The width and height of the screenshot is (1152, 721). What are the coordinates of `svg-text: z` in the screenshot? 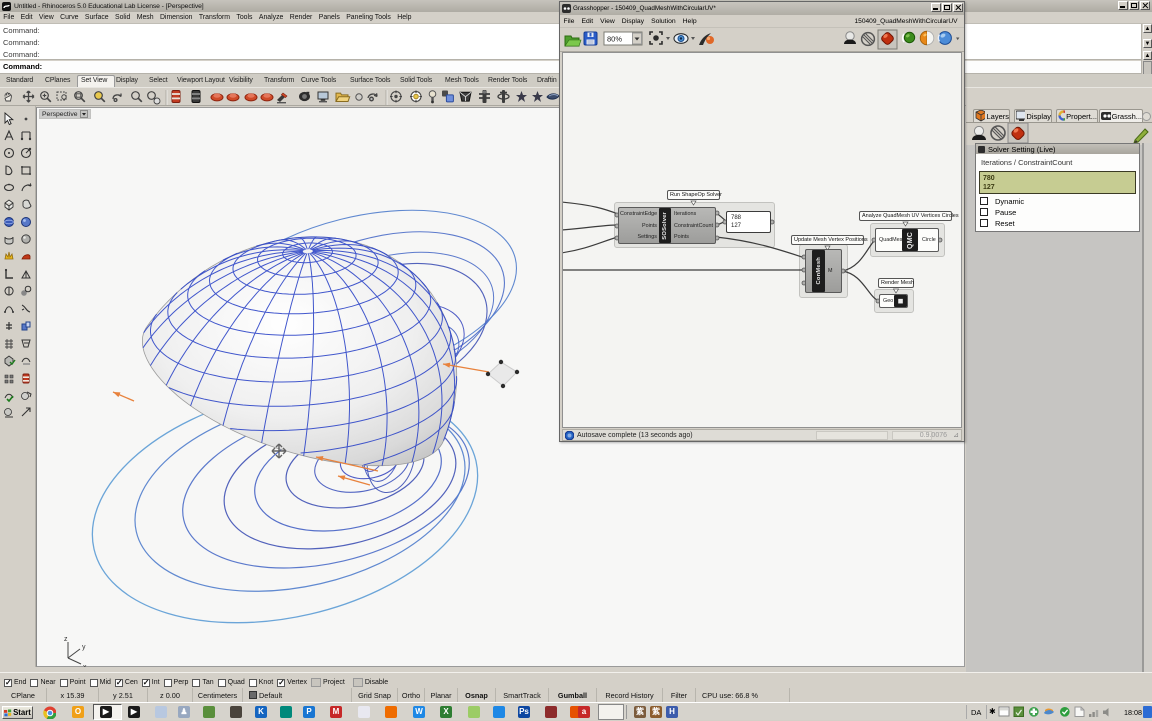 It's located at (66, 639).